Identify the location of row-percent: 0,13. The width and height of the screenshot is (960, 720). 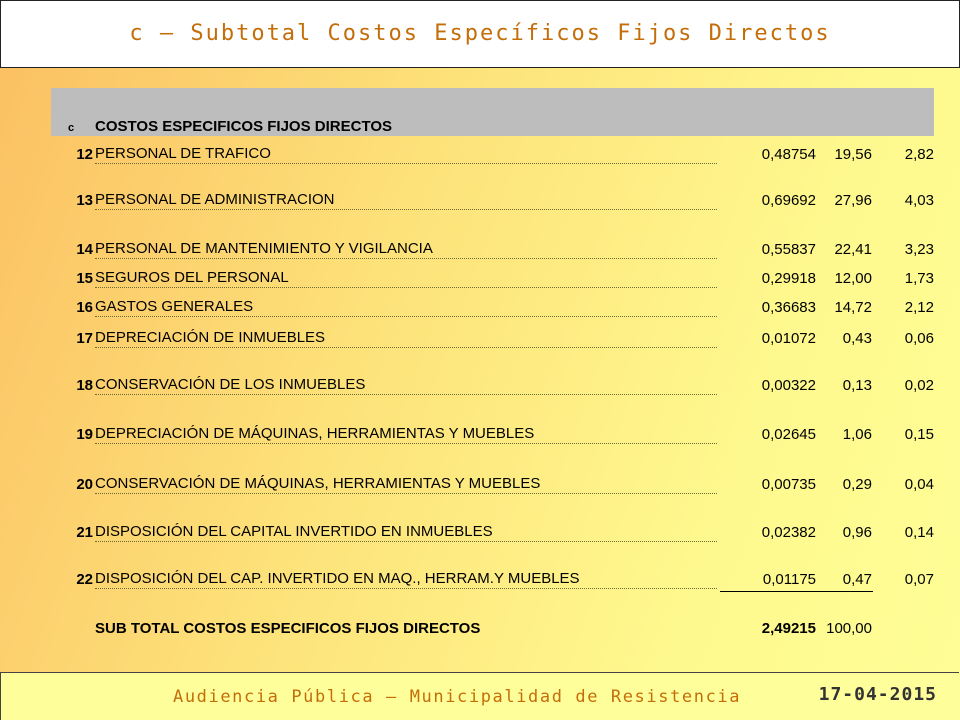
(857, 385).